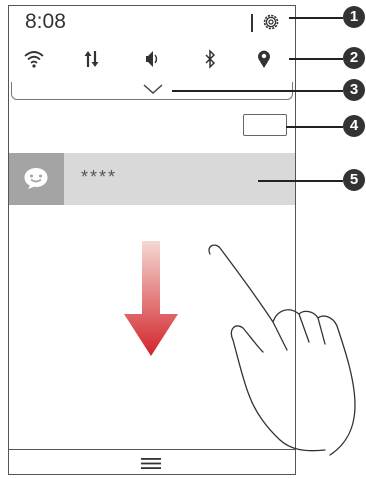 This screenshot has height=479, width=366. What do you see at coordinates (92, 59) in the screenshot?
I see `data-transfer-icon` at bounding box center [92, 59].